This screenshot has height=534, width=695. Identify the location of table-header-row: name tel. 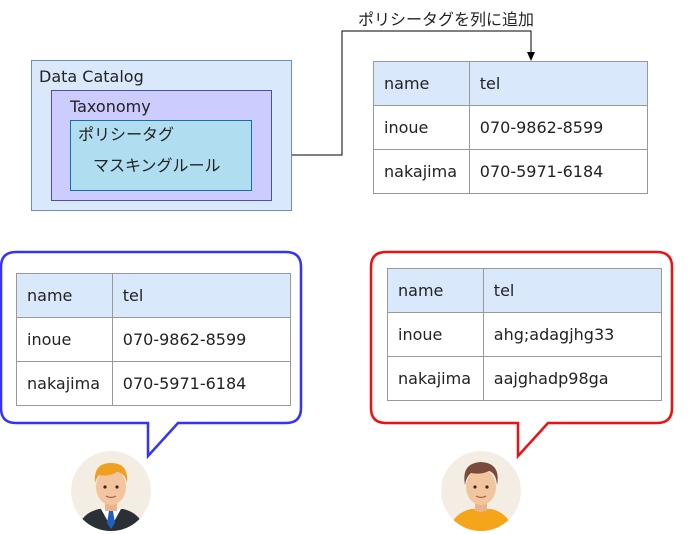
(525, 290).